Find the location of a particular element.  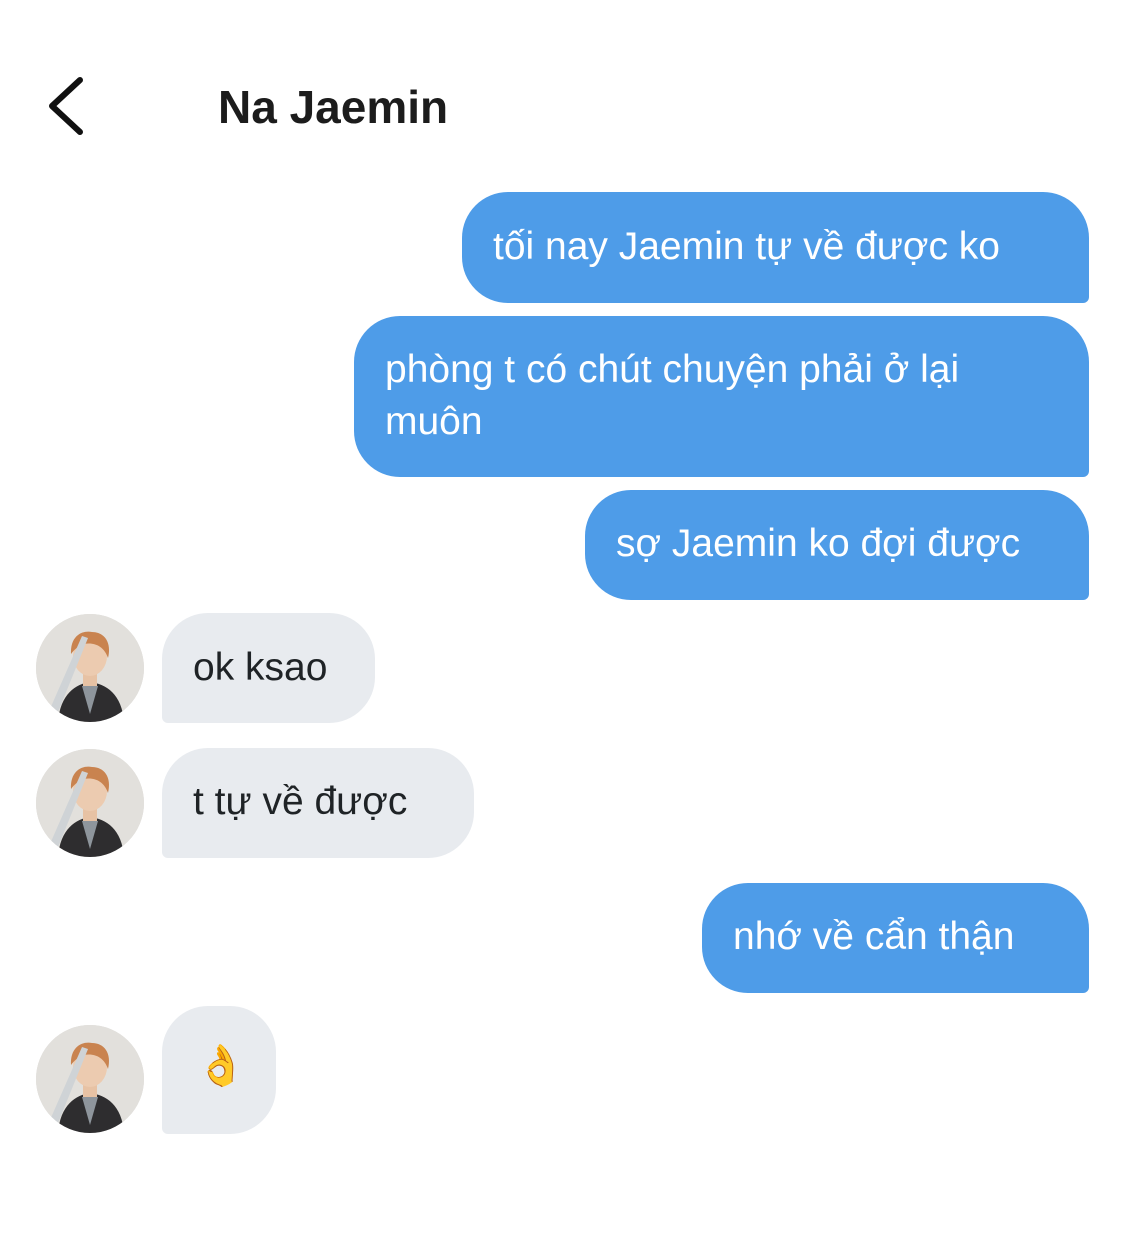

back-button is located at coordinates (68, 106).